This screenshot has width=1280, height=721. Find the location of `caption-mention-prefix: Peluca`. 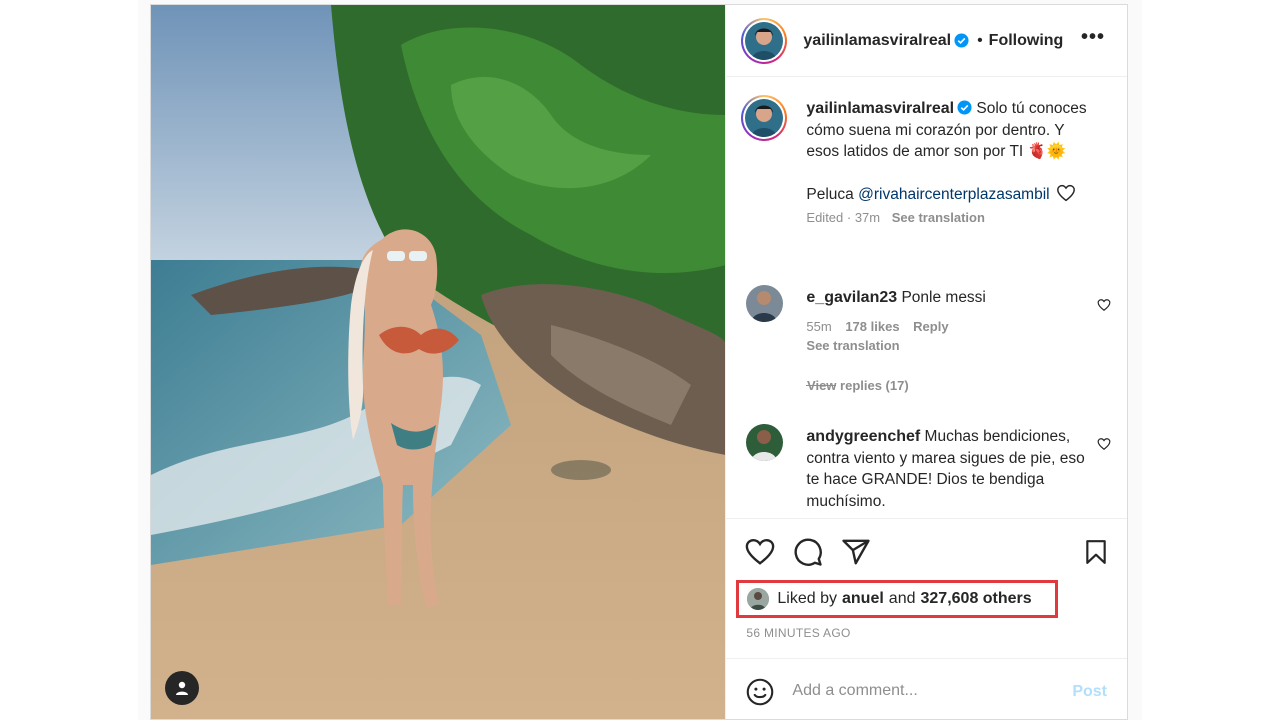

caption-mention-prefix: Peluca is located at coordinates (830, 194).